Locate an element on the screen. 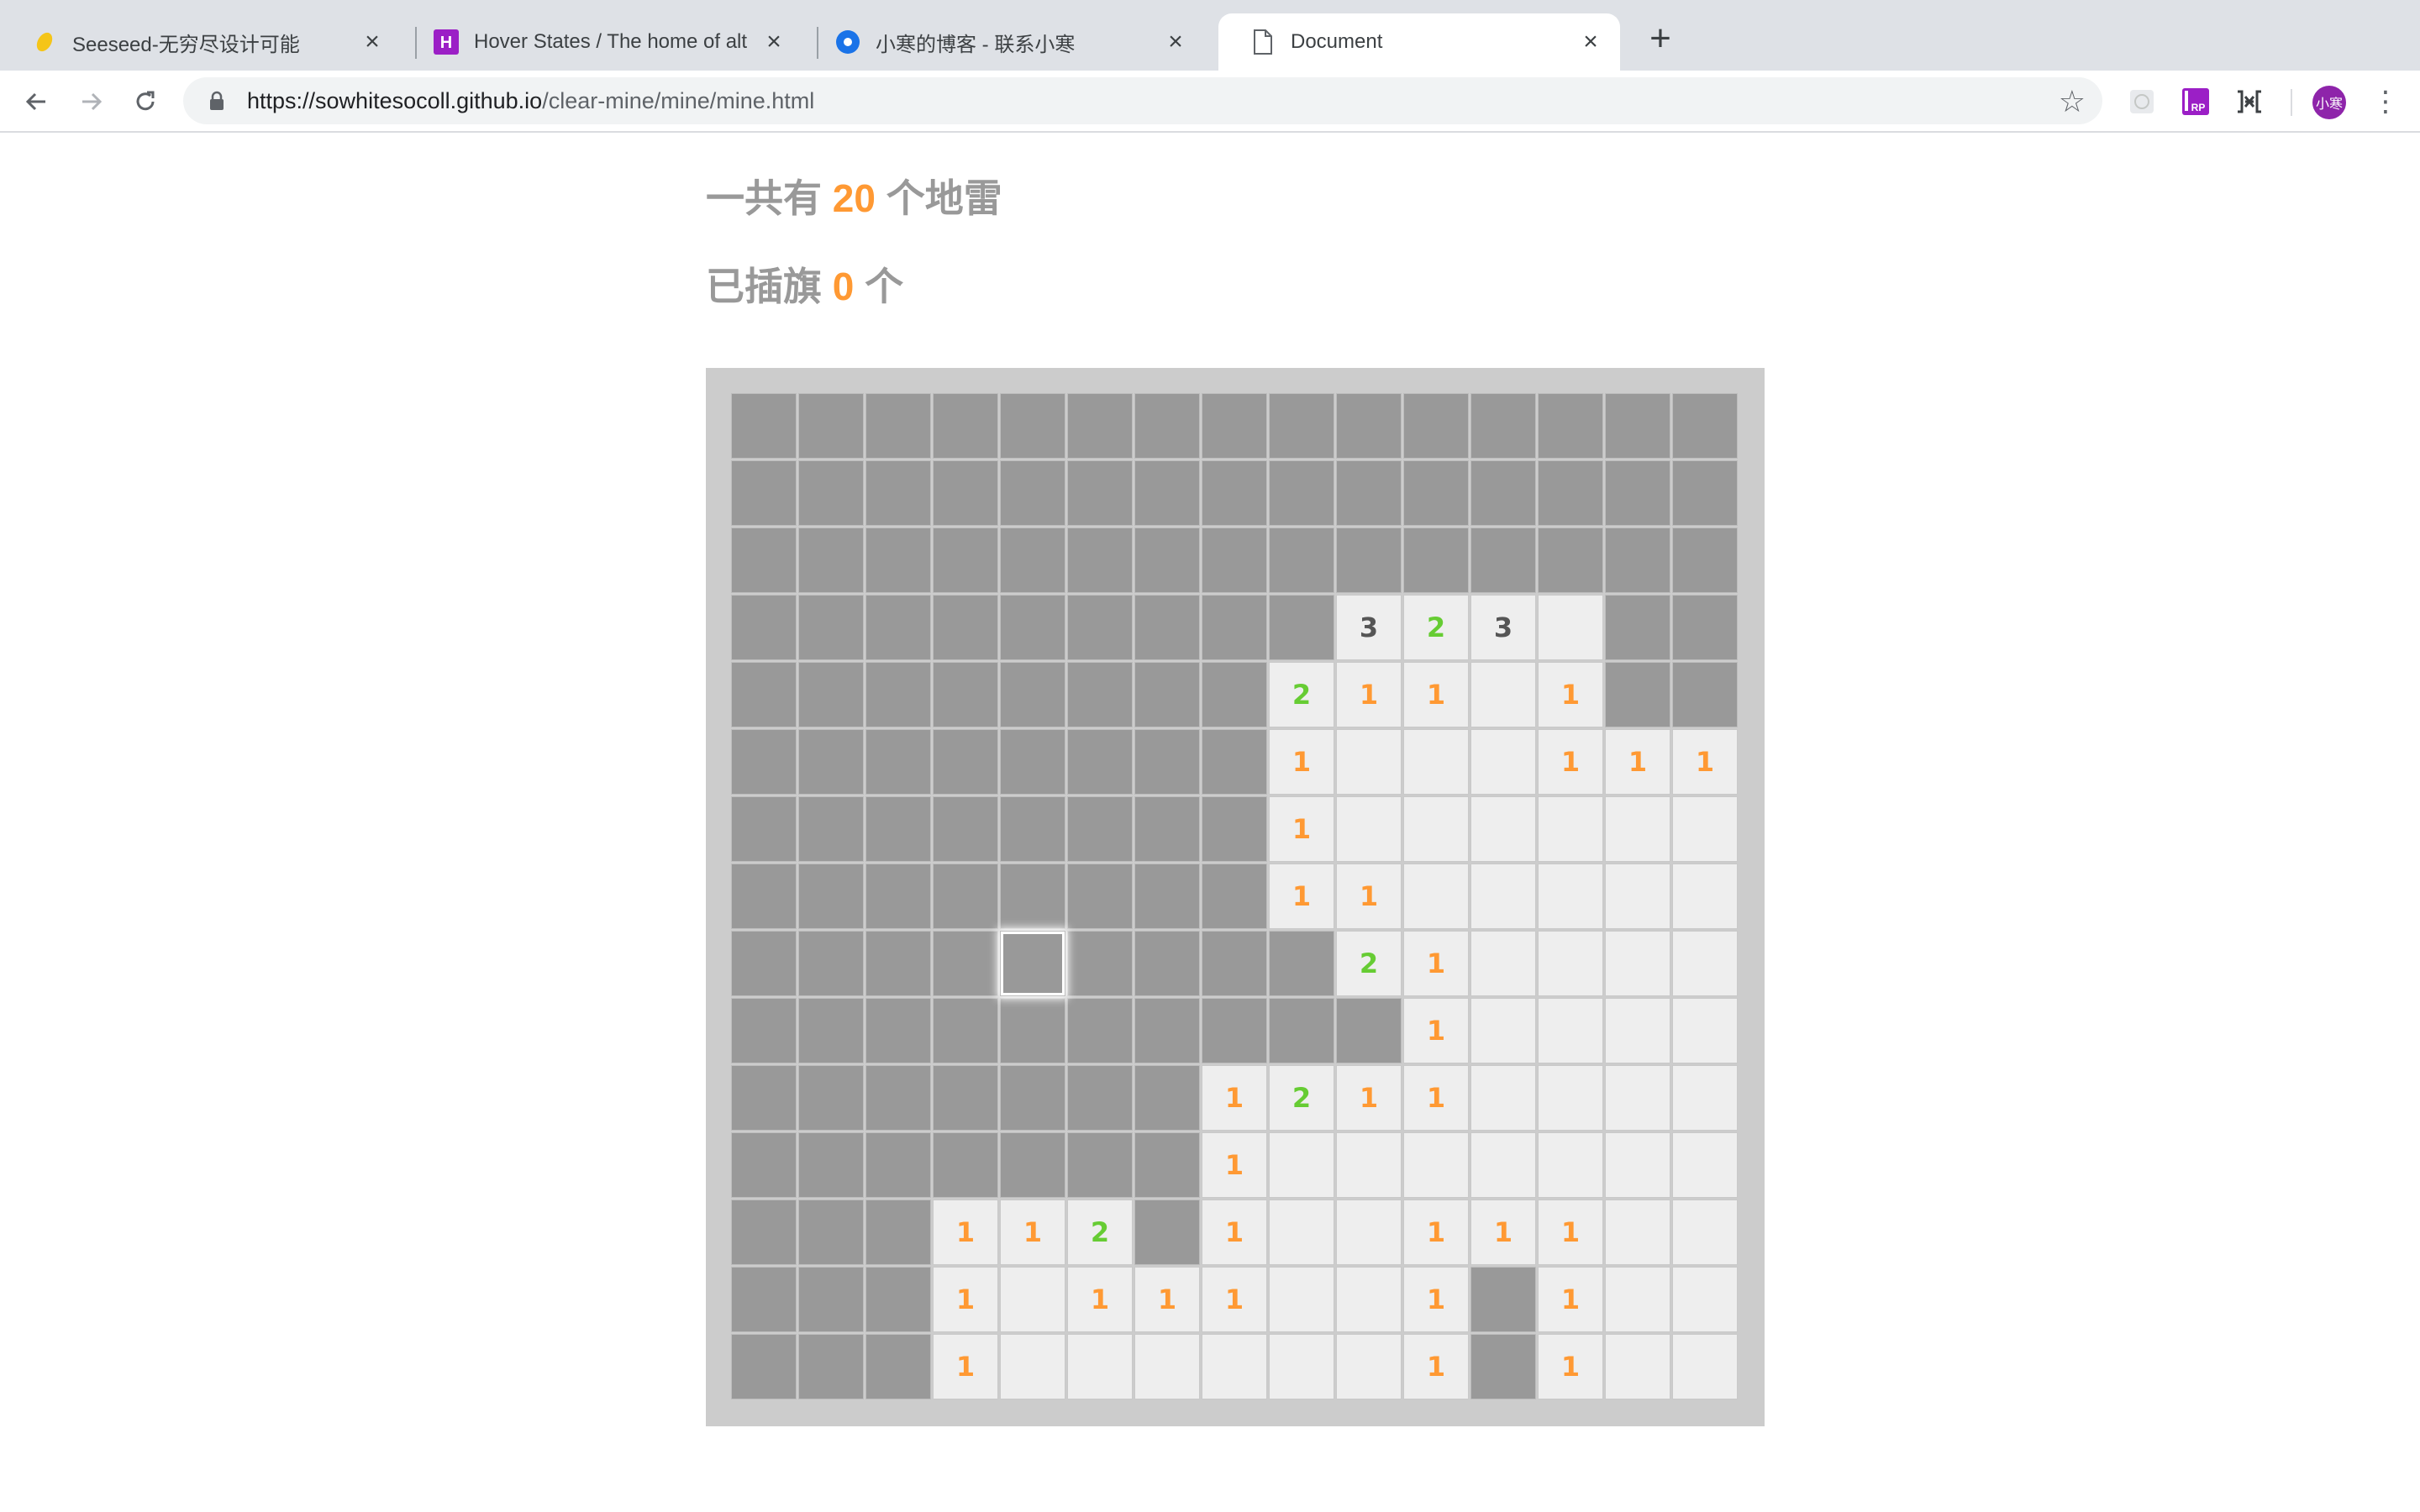 The image size is (2420, 1512). number-cell: 3 is located at coordinates (1503, 627).